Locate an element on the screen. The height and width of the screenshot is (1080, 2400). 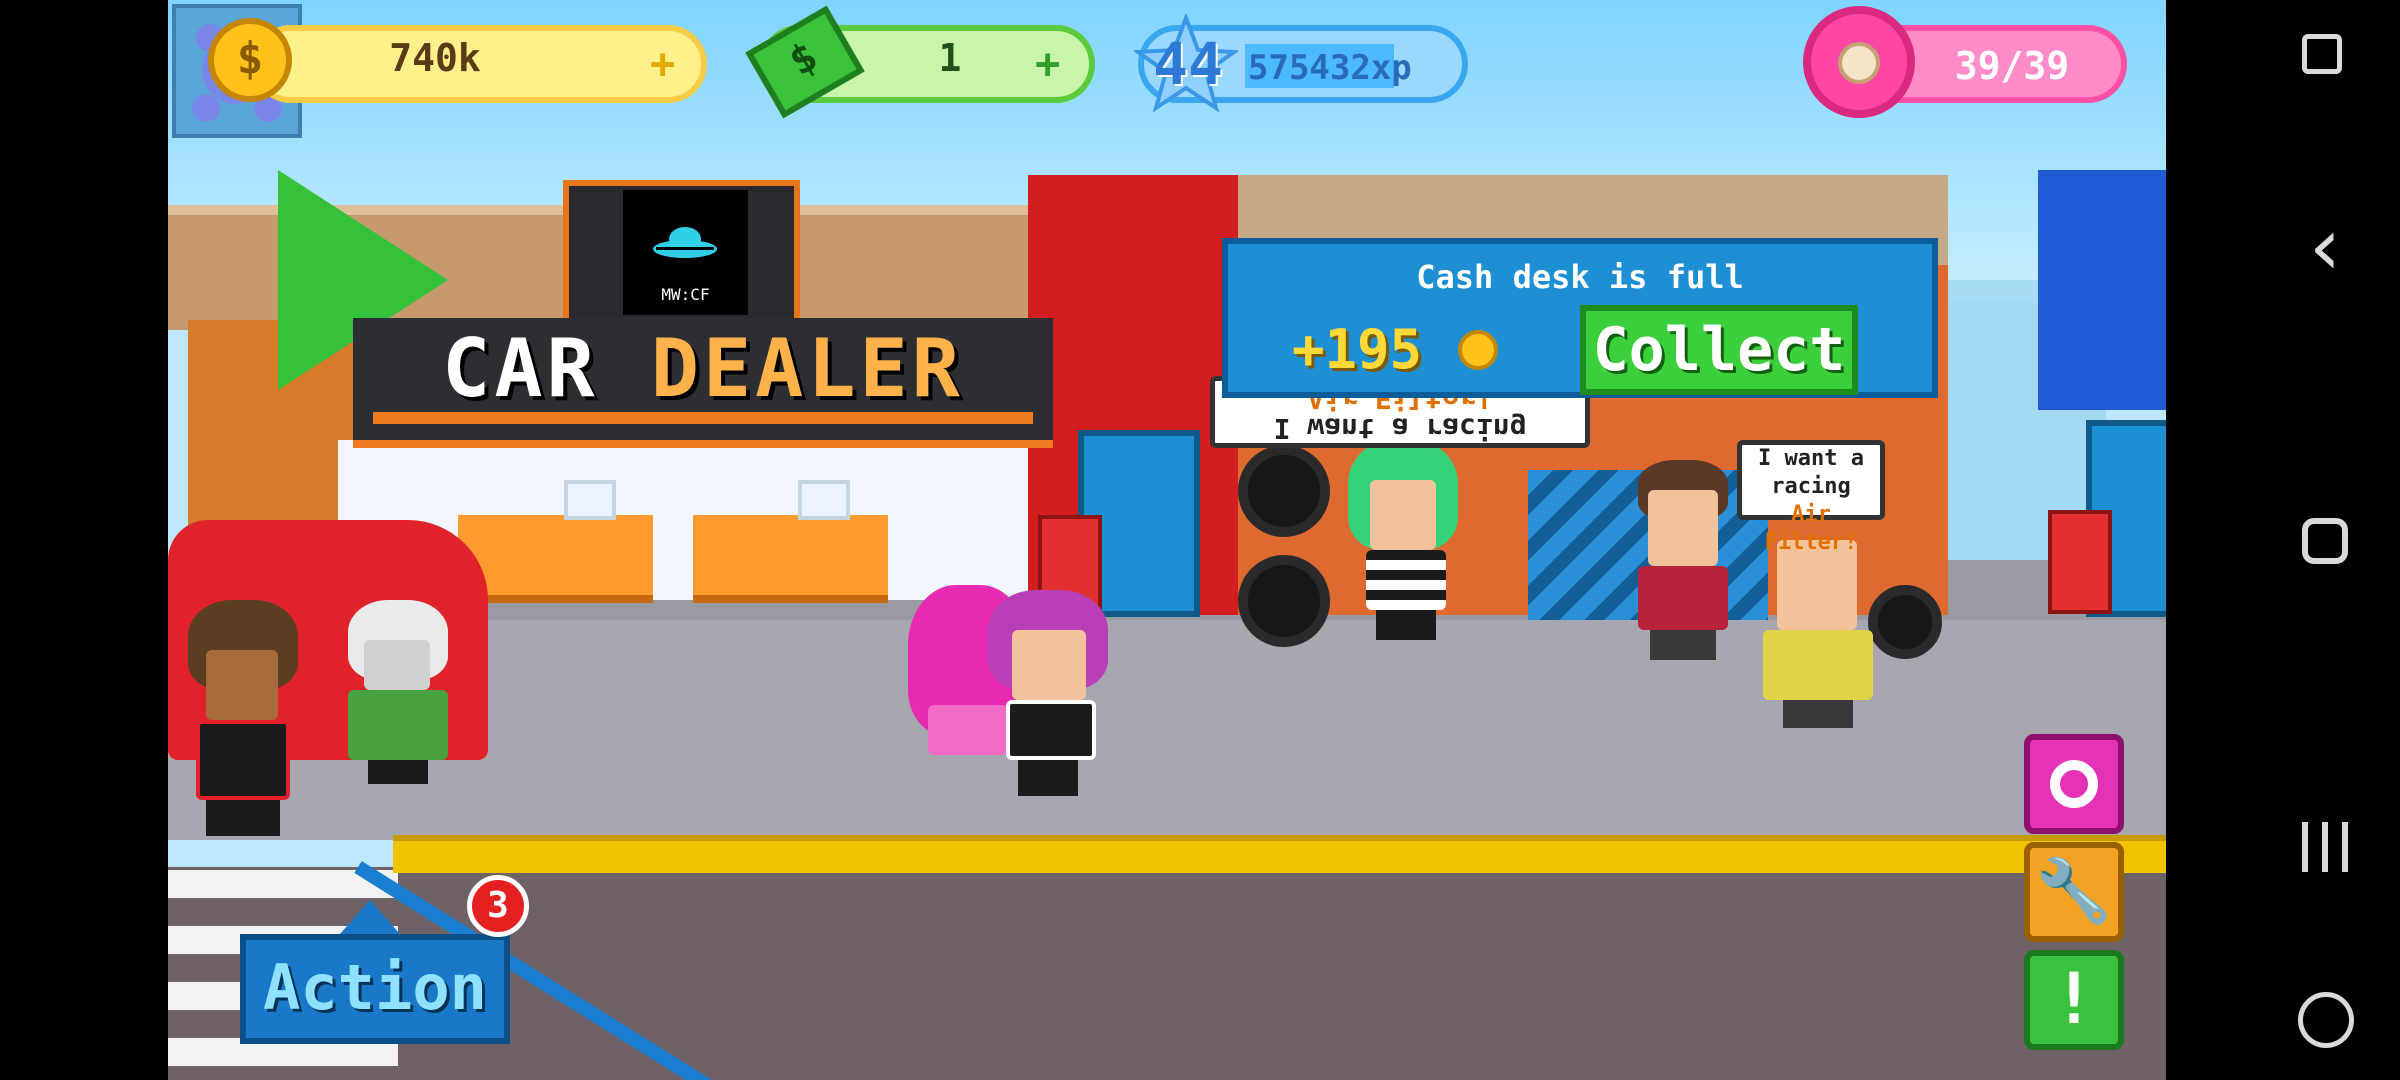
exclamation-icon: ! is located at coordinates (2074, 999).